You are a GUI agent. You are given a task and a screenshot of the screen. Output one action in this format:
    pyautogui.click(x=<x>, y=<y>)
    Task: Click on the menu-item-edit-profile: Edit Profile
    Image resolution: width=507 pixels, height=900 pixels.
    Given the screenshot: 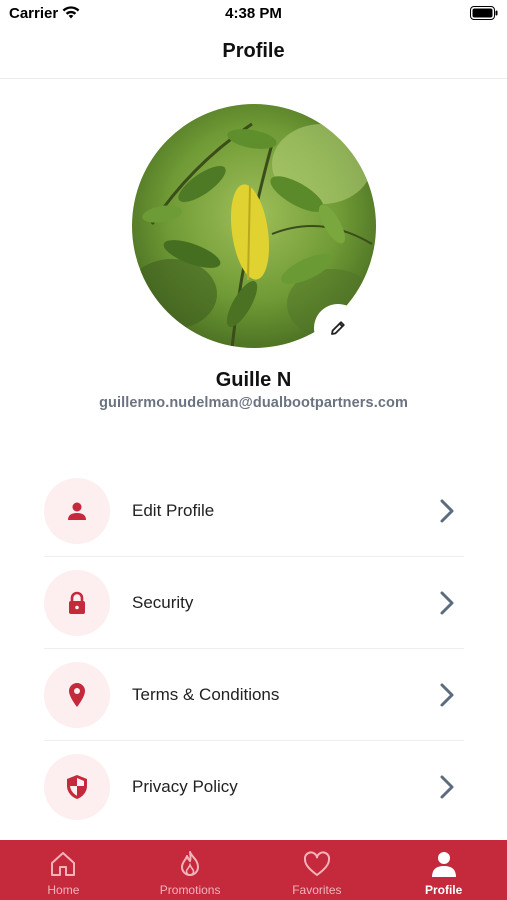 What is the action you would take?
    pyautogui.click(x=254, y=511)
    